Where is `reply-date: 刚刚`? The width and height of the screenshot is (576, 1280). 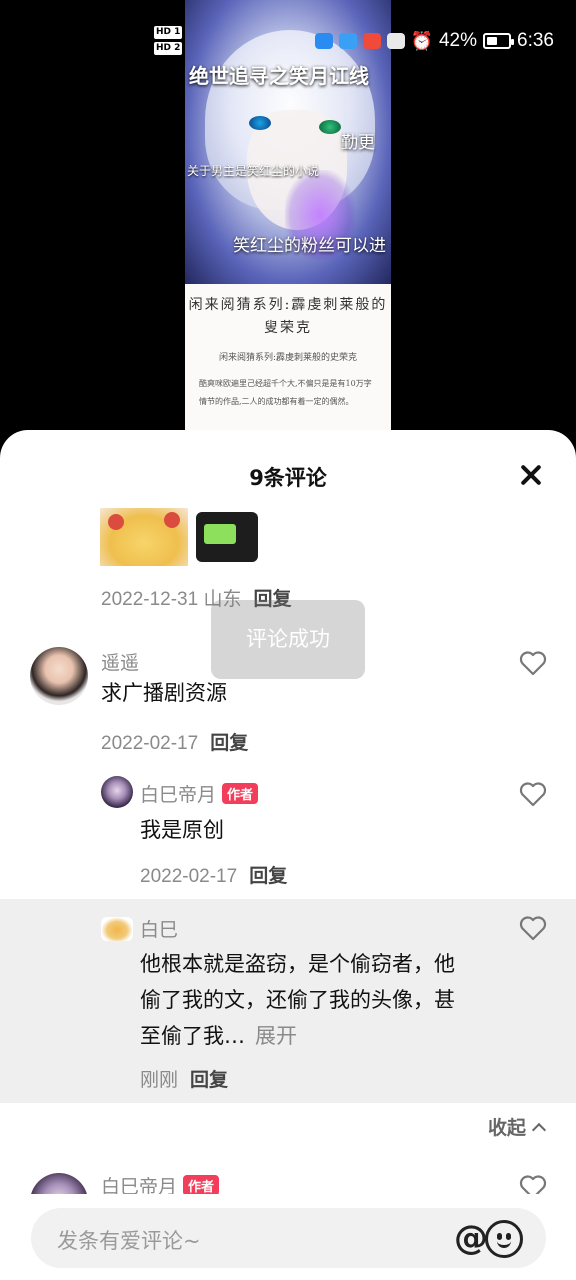 reply-date: 刚刚 is located at coordinates (159, 1080).